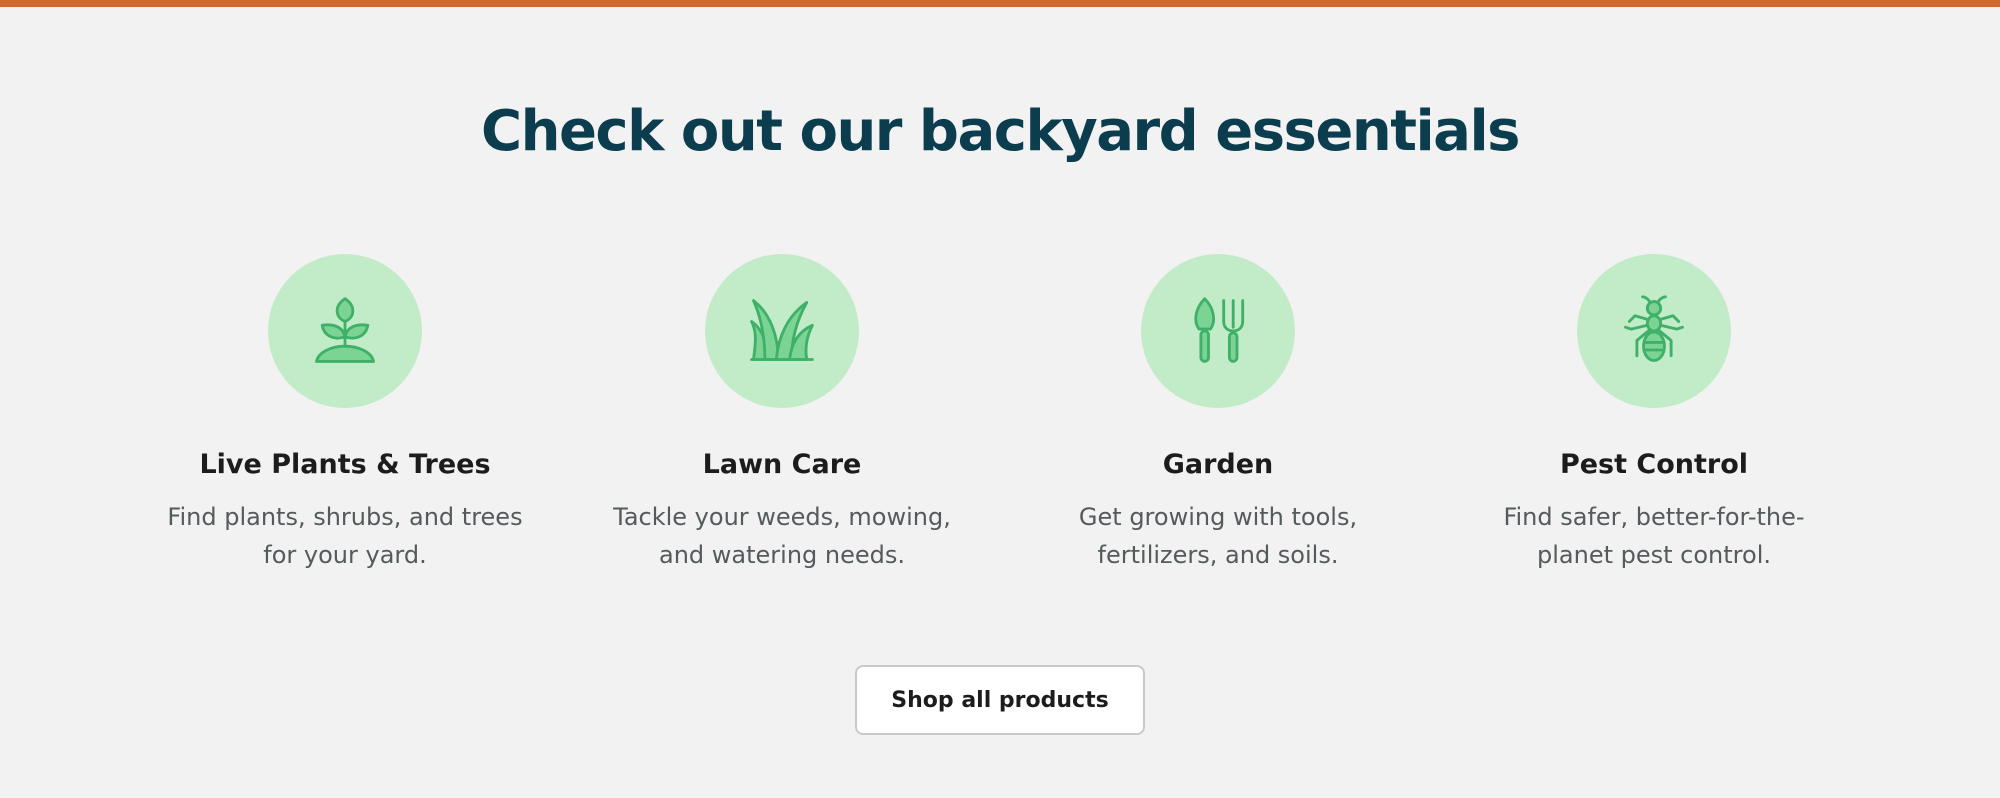  I want to click on sprout-icon, so click(345, 331).